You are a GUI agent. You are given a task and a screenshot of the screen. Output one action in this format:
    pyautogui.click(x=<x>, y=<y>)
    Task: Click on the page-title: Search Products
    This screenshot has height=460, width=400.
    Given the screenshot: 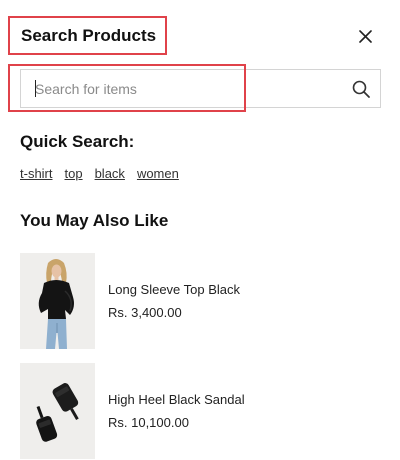 What is the action you would take?
    pyautogui.click(x=87, y=35)
    